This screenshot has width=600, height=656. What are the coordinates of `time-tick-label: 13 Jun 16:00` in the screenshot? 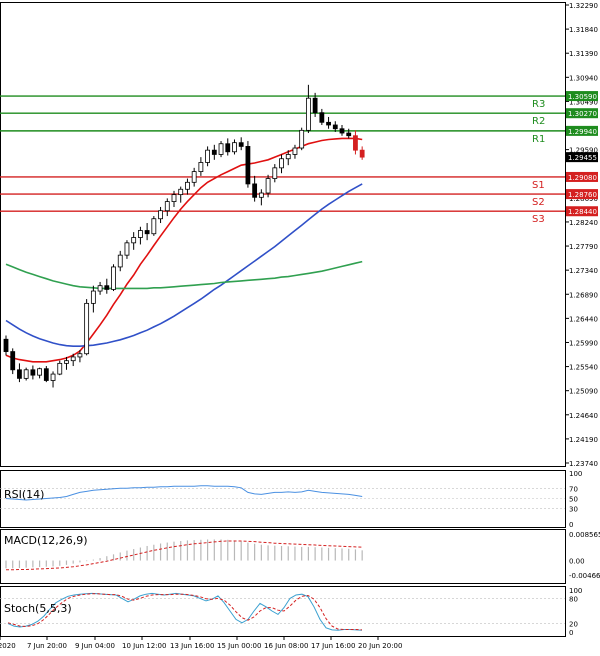 It's located at (192, 646).